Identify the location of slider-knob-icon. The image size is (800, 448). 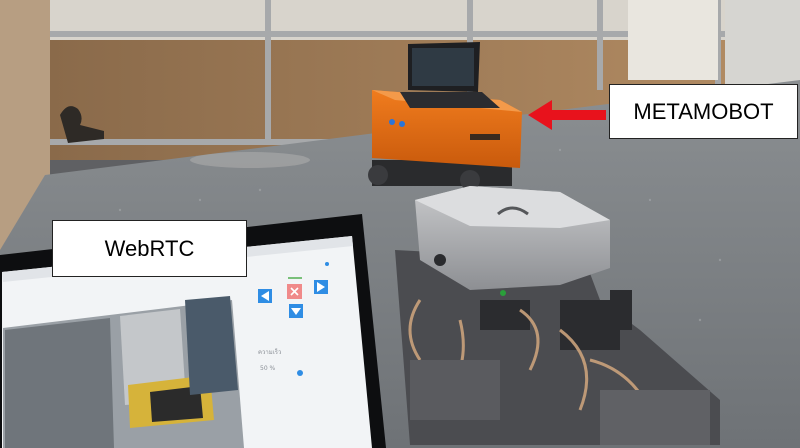
(300, 373).